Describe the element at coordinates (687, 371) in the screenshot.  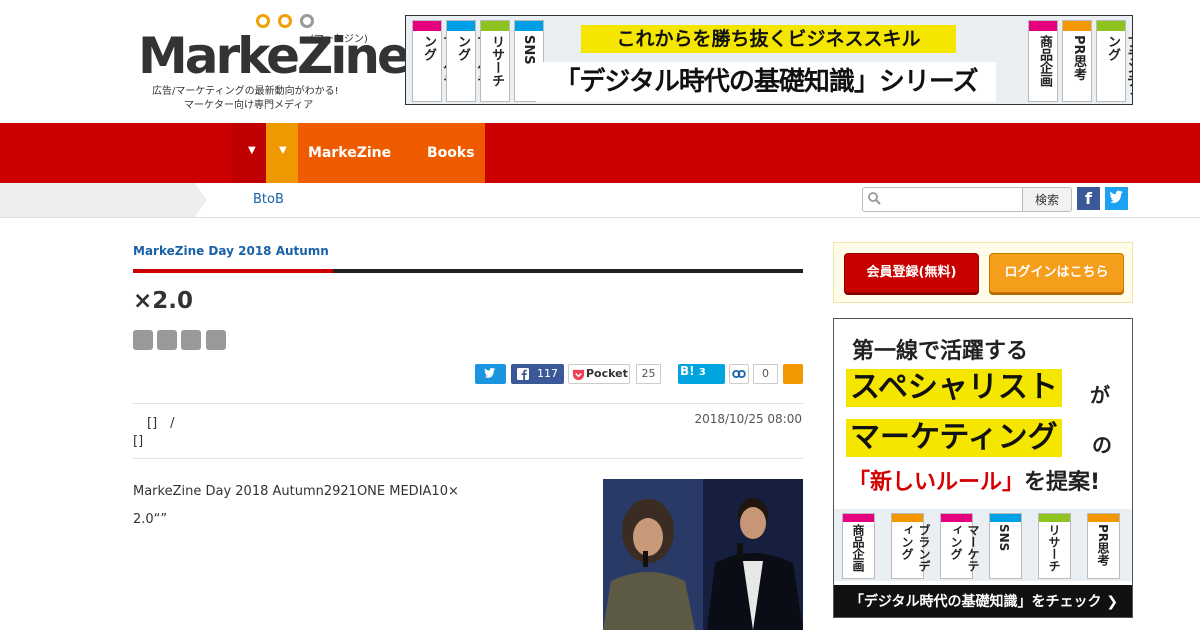
I see `hatena-icon: B!` at that location.